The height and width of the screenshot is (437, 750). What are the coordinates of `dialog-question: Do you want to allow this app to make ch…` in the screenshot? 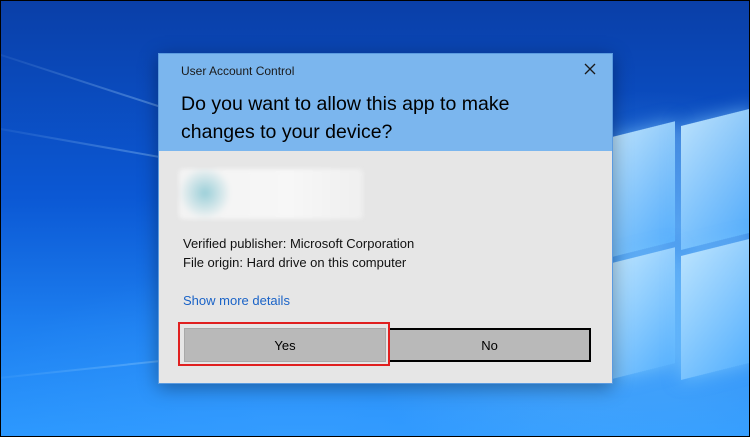 It's located at (345, 118).